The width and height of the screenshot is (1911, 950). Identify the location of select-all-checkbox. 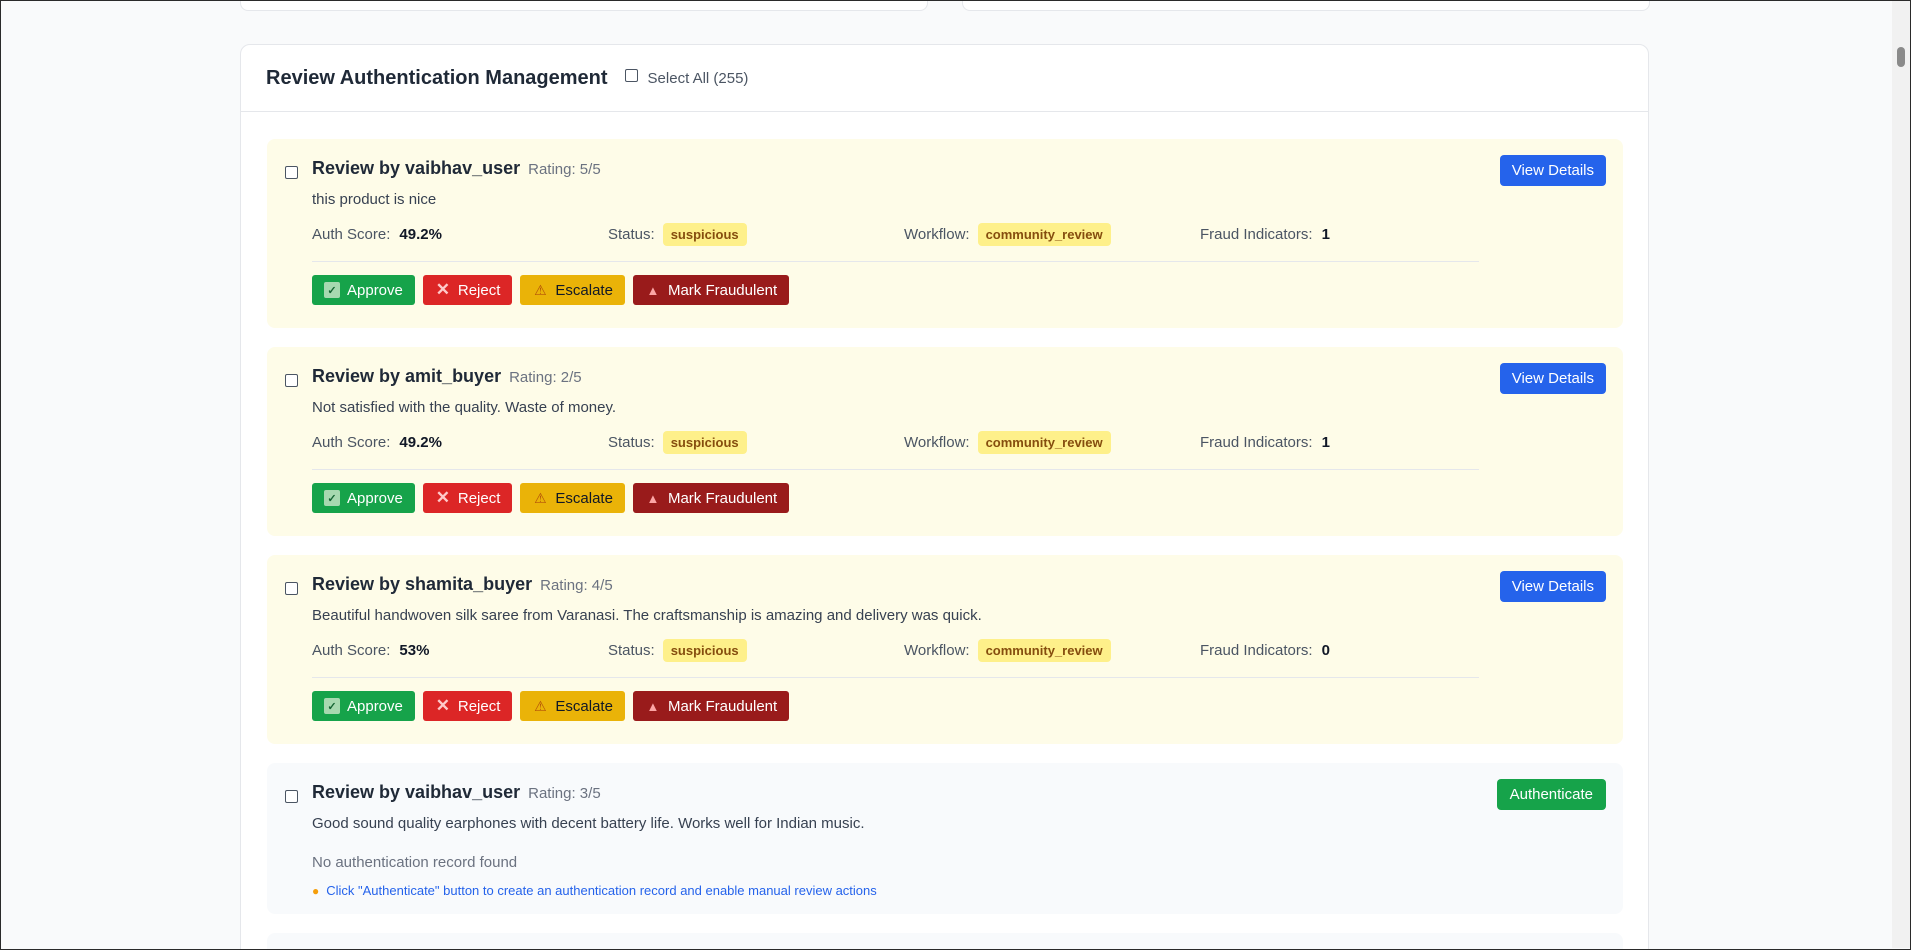
(631, 75).